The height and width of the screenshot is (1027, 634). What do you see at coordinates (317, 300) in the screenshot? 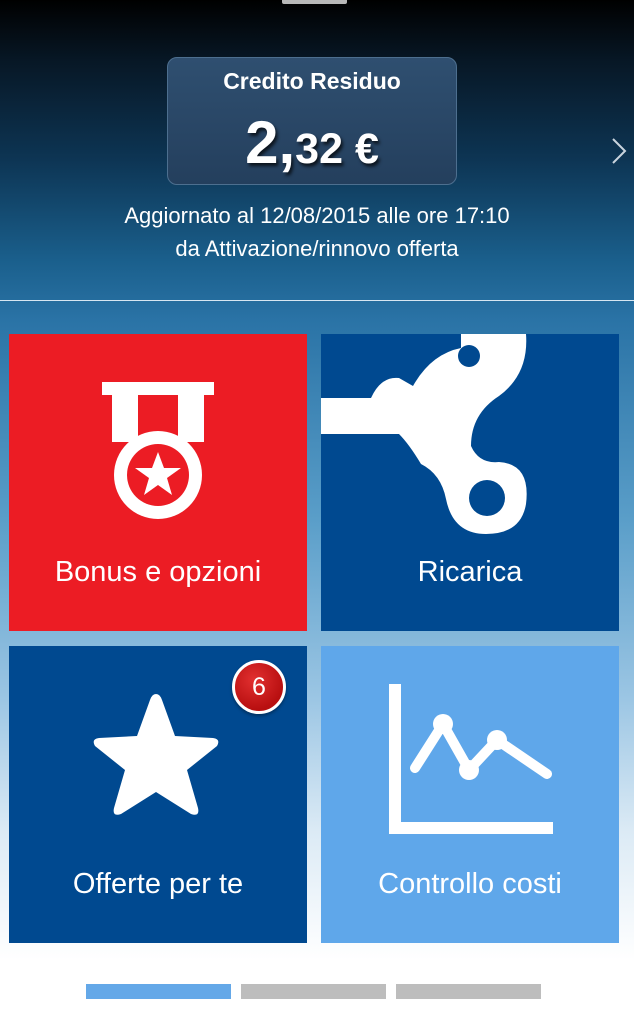
I see `header-divider` at bounding box center [317, 300].